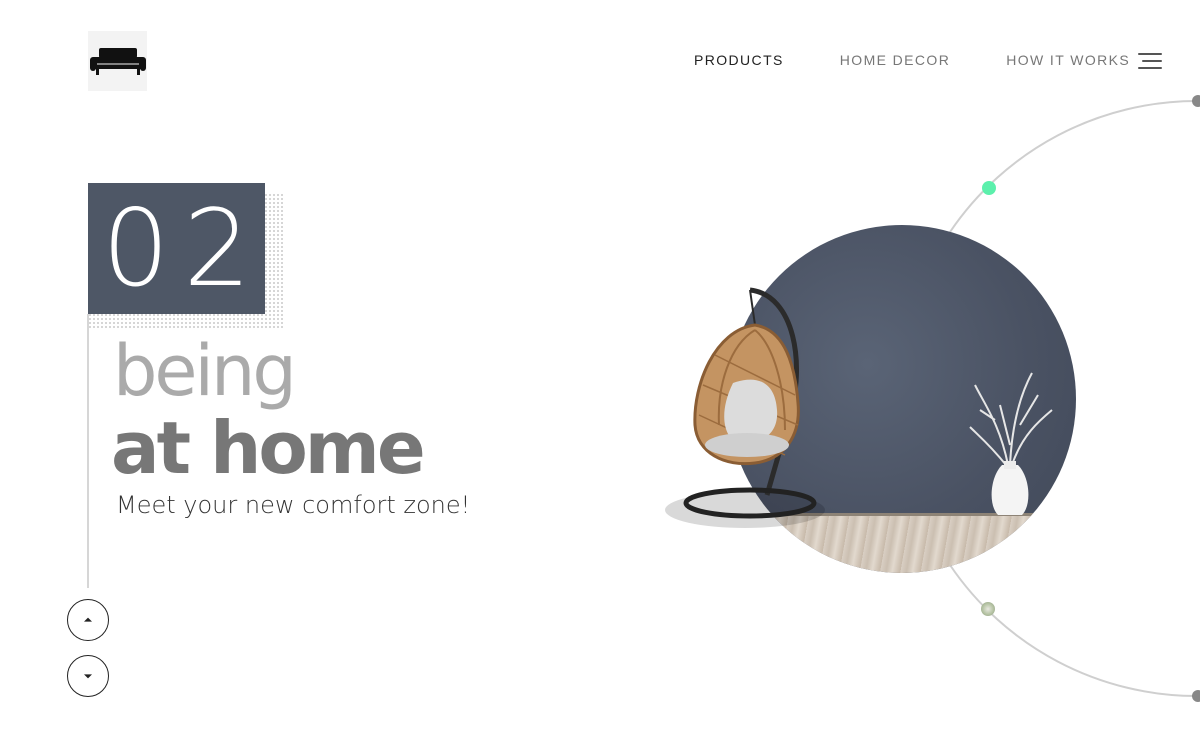 This screenshot has height=750, width=1200. Describe the element at coordinates (1011, 443) in the screenshot. I see `vase-with-branches-image` at that location.